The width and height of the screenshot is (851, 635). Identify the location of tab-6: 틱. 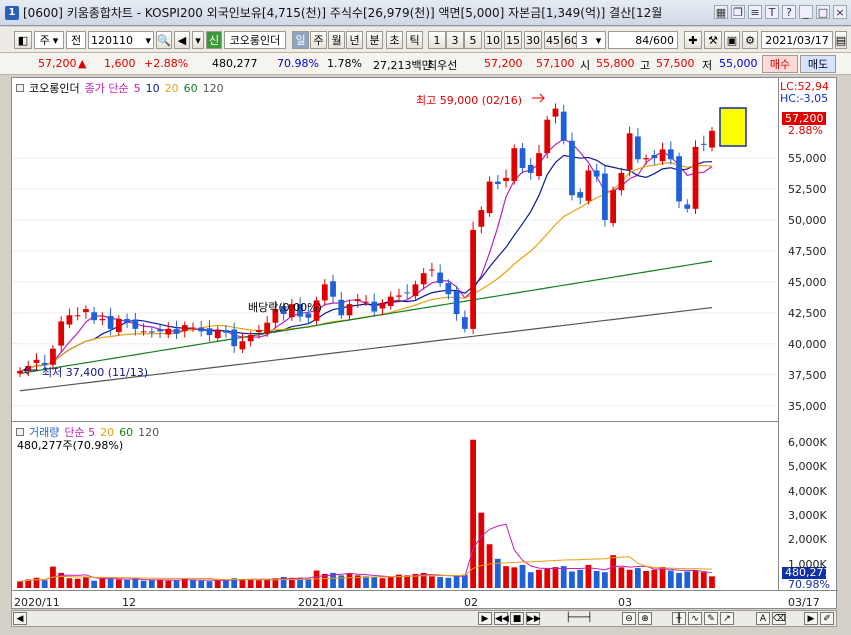
(414, 40).